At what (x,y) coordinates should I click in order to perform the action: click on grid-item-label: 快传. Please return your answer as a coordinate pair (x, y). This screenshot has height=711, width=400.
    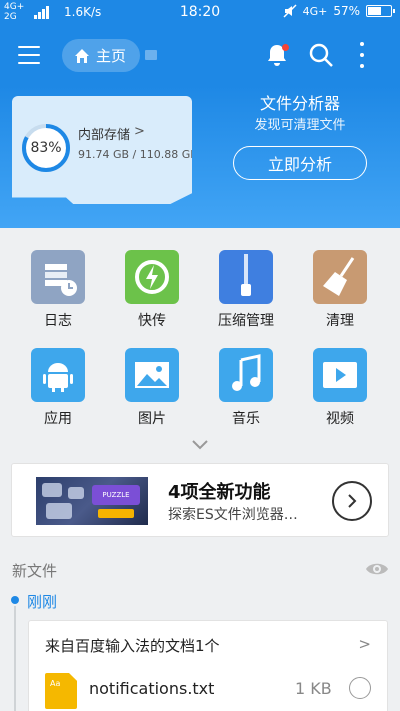
    Looking at the image, I should click on (152, 321).